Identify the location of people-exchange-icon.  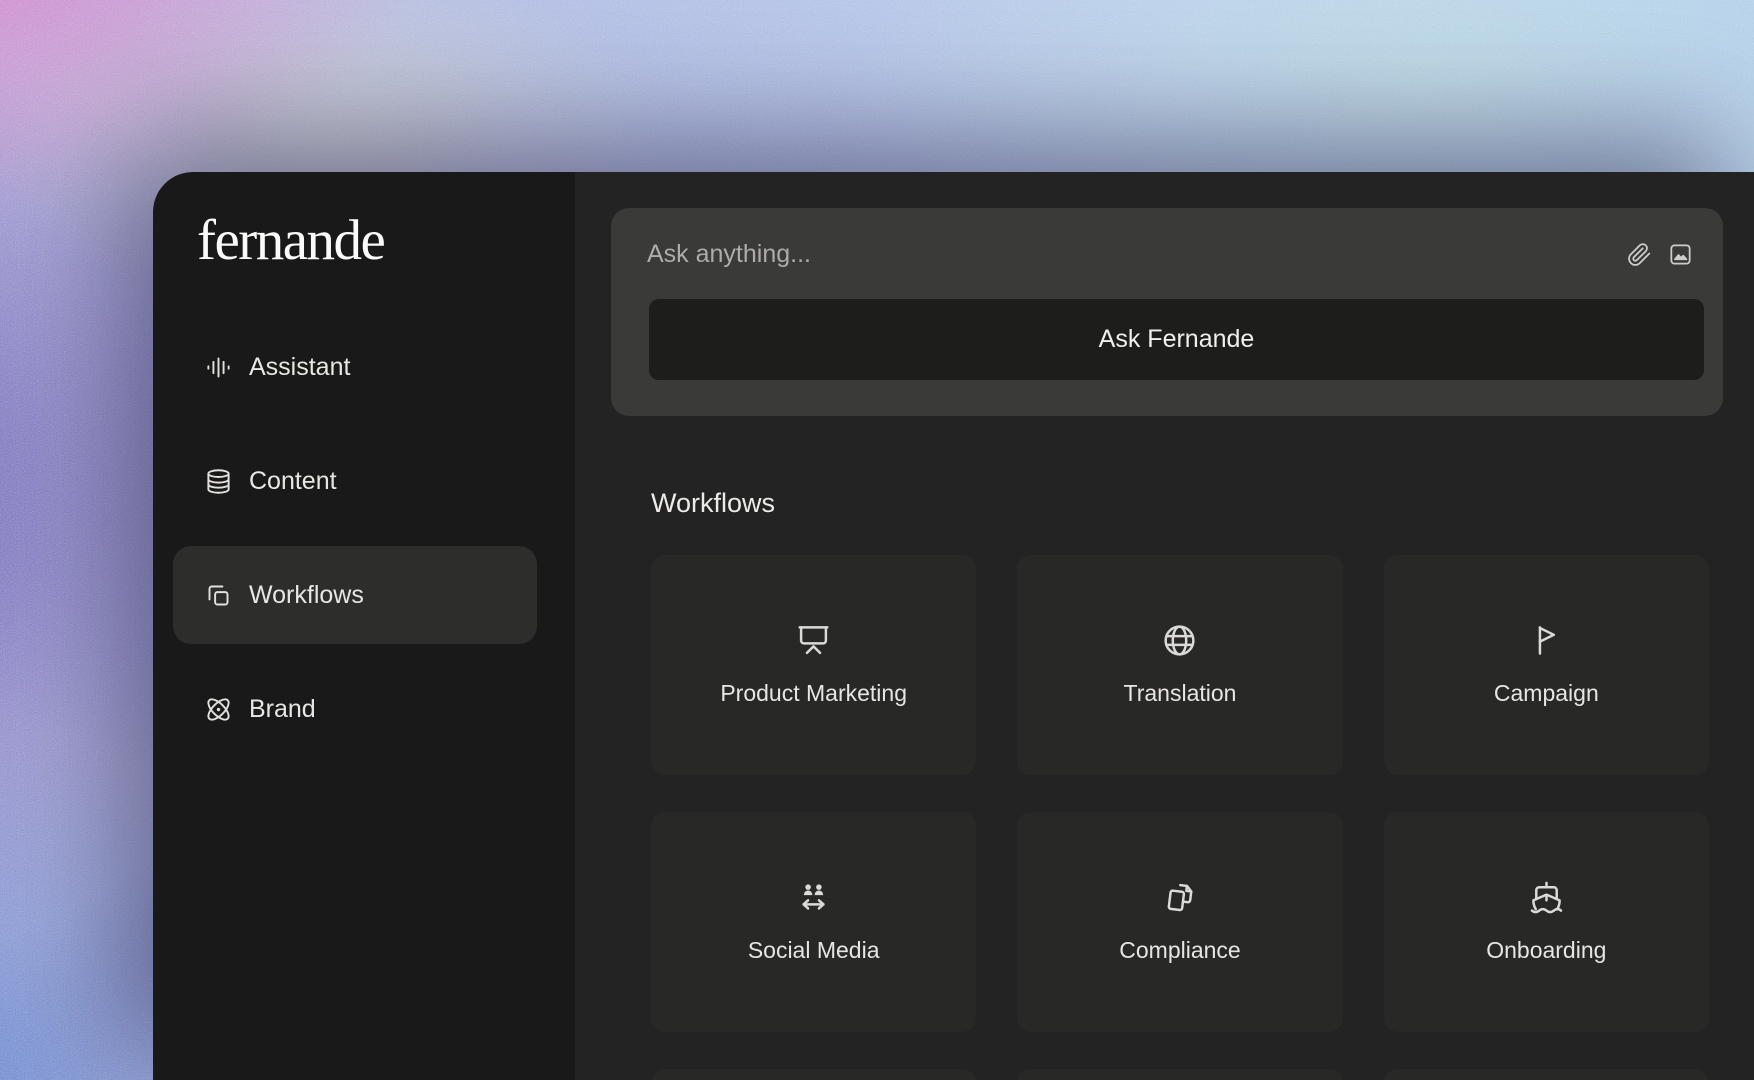
(813, 897).